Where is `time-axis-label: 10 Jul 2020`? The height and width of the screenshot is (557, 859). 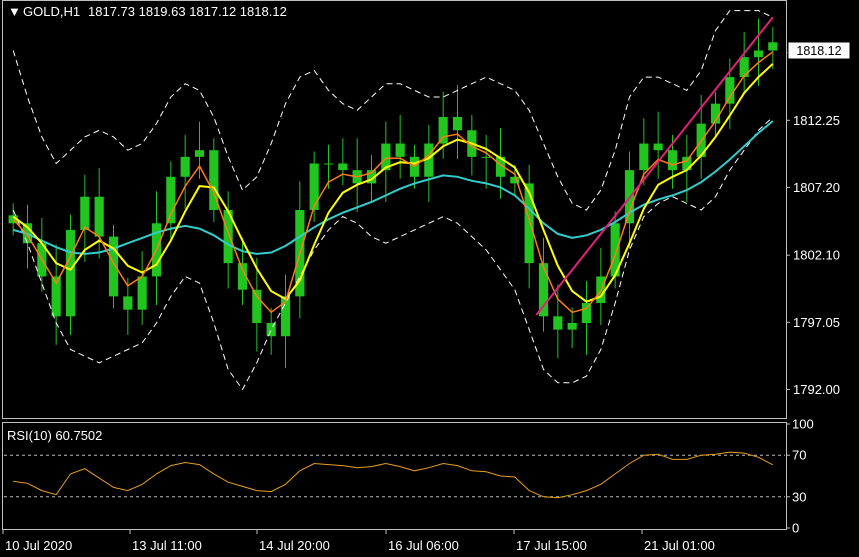
time-axis-label: 10 Jul 2020 is located at coordinates (38, 545).